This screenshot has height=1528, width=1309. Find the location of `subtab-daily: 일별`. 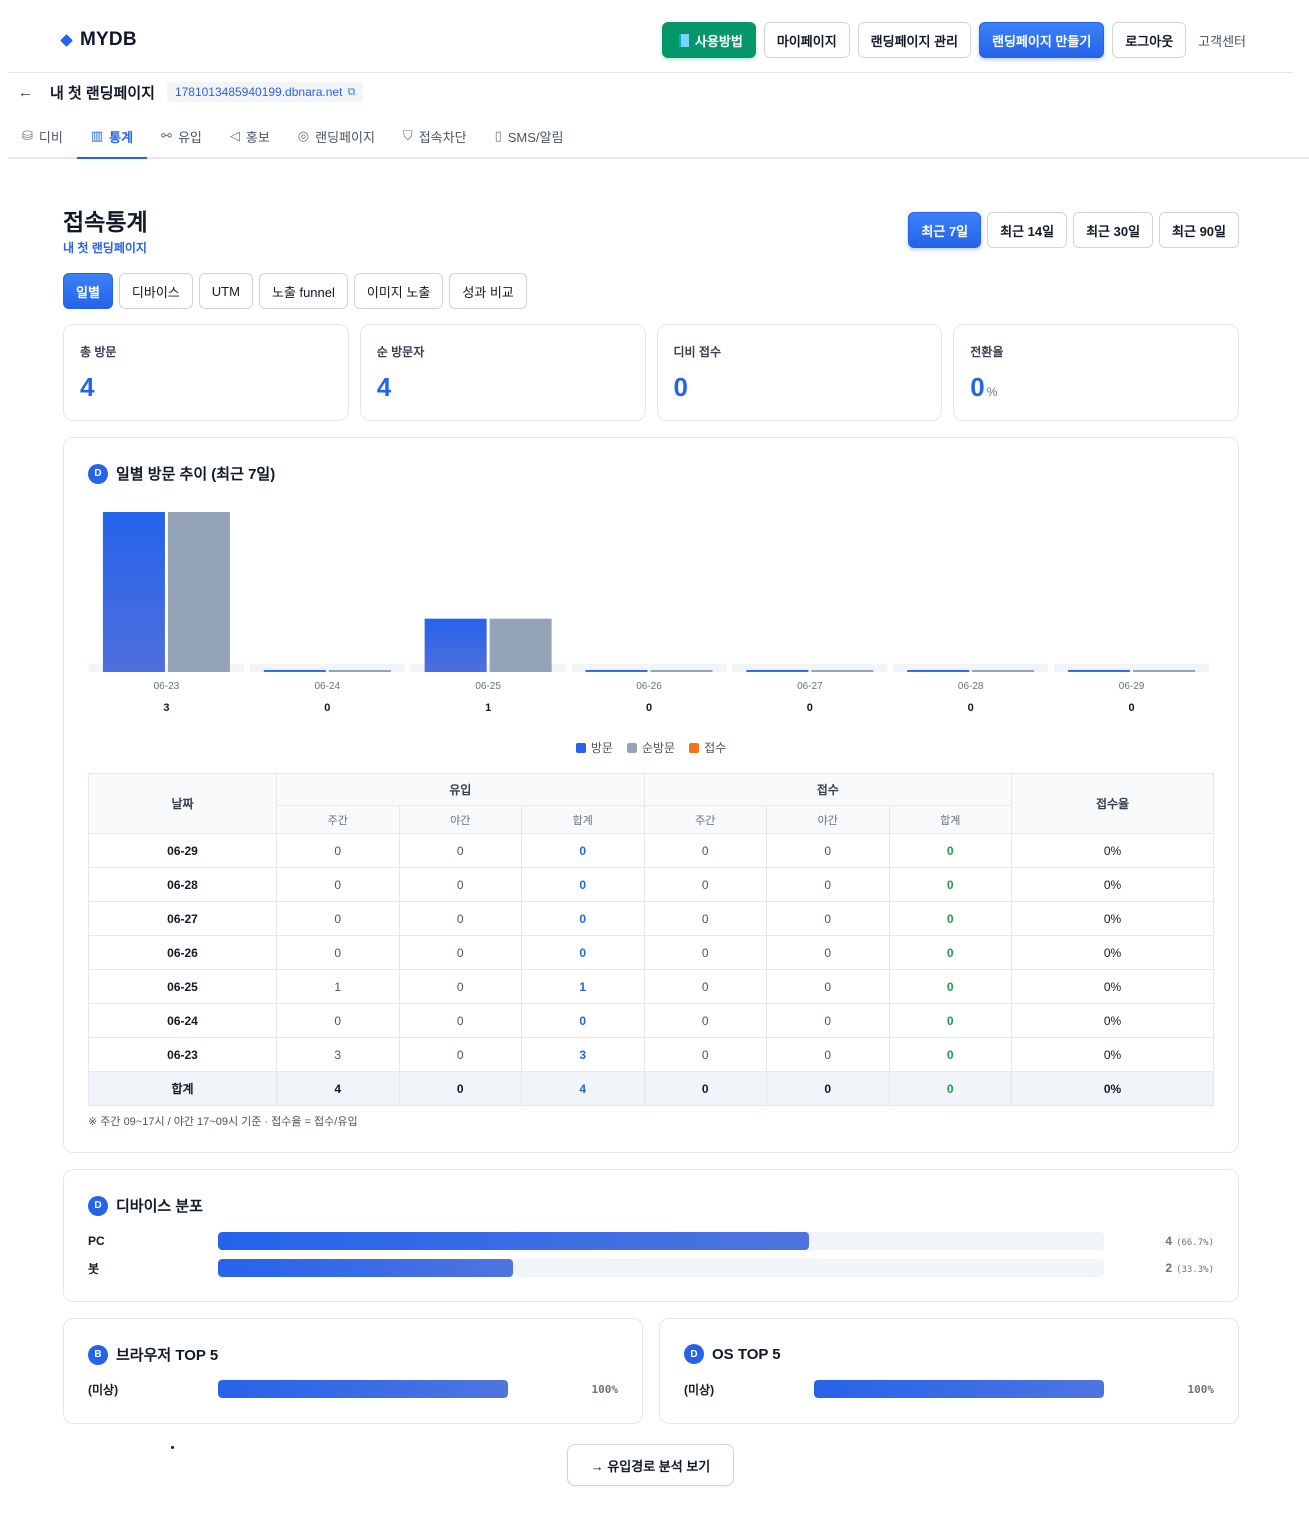

subtab-daily: 일별 is located at coordinates (88, 291).